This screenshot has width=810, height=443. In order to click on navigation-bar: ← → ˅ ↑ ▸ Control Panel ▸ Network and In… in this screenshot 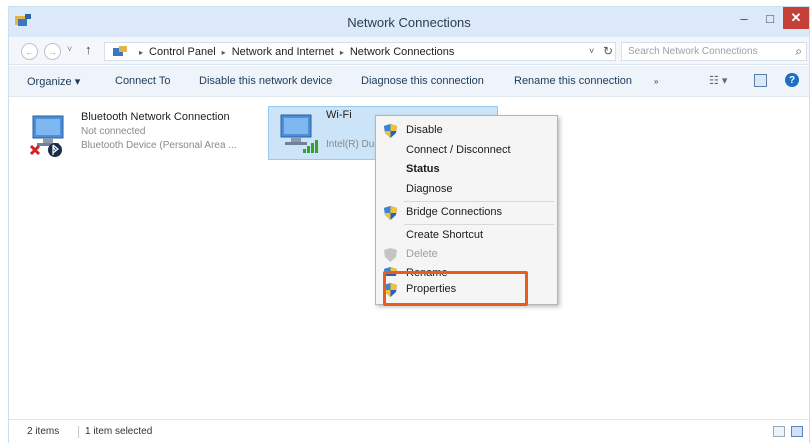, I will do `click(409, 51)`.